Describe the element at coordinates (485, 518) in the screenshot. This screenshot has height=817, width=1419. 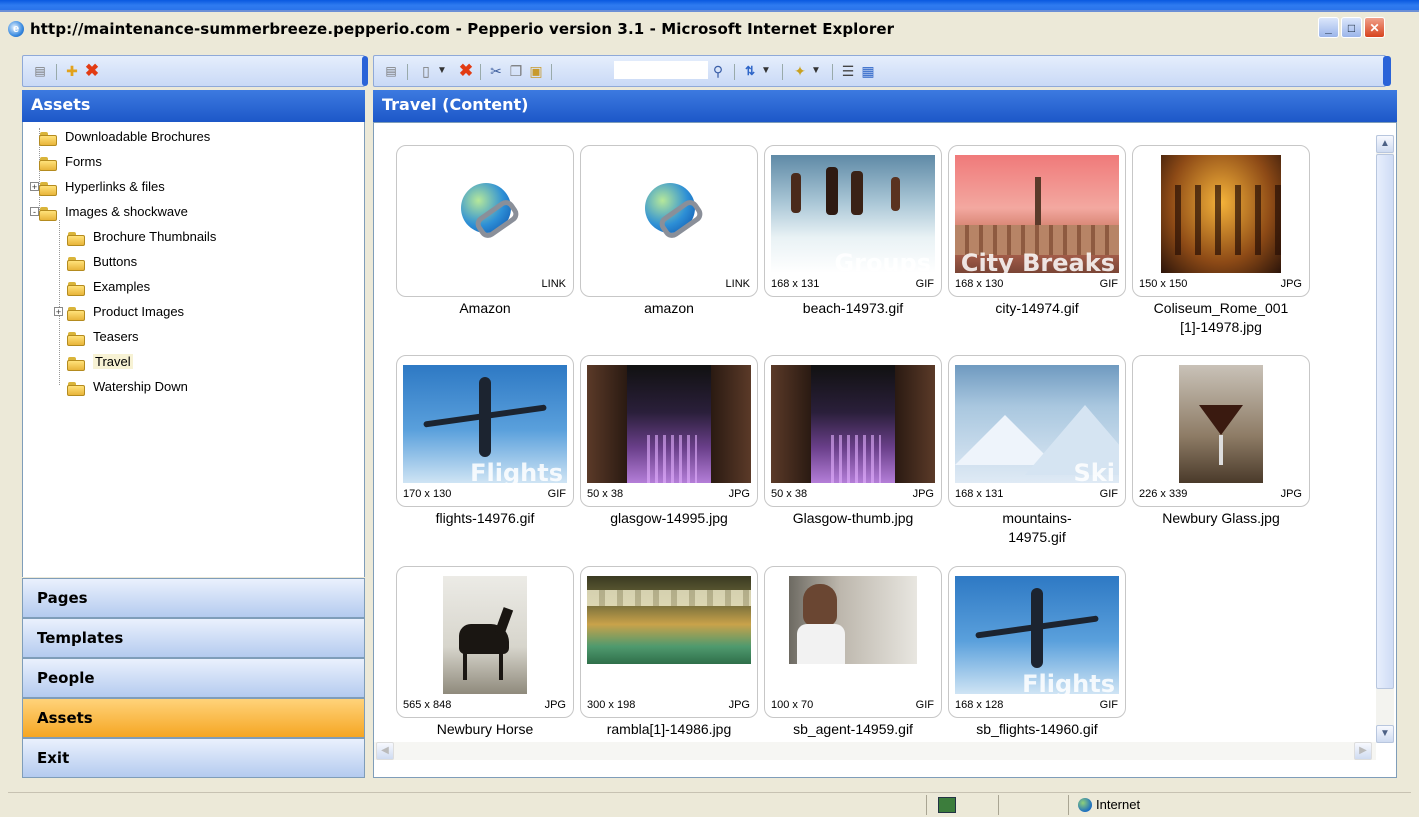
I see `asset-caption: flights-14976.gif` at that location.